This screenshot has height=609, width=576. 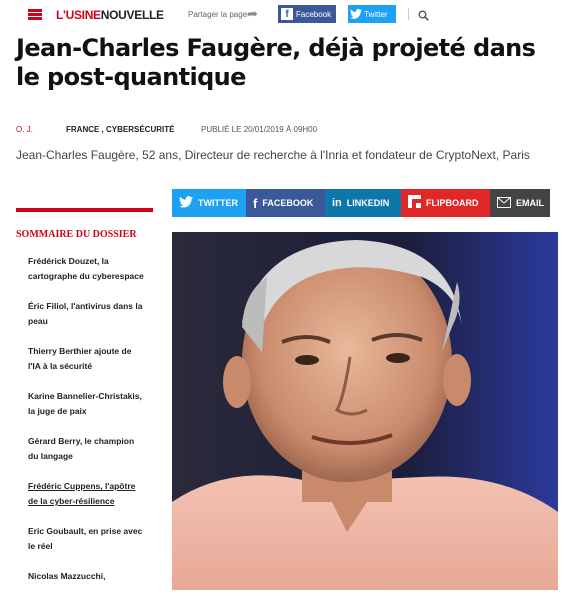 I want to click on dossier-item: Nicolas Mazzucchi,, so click(x=87, y=576).